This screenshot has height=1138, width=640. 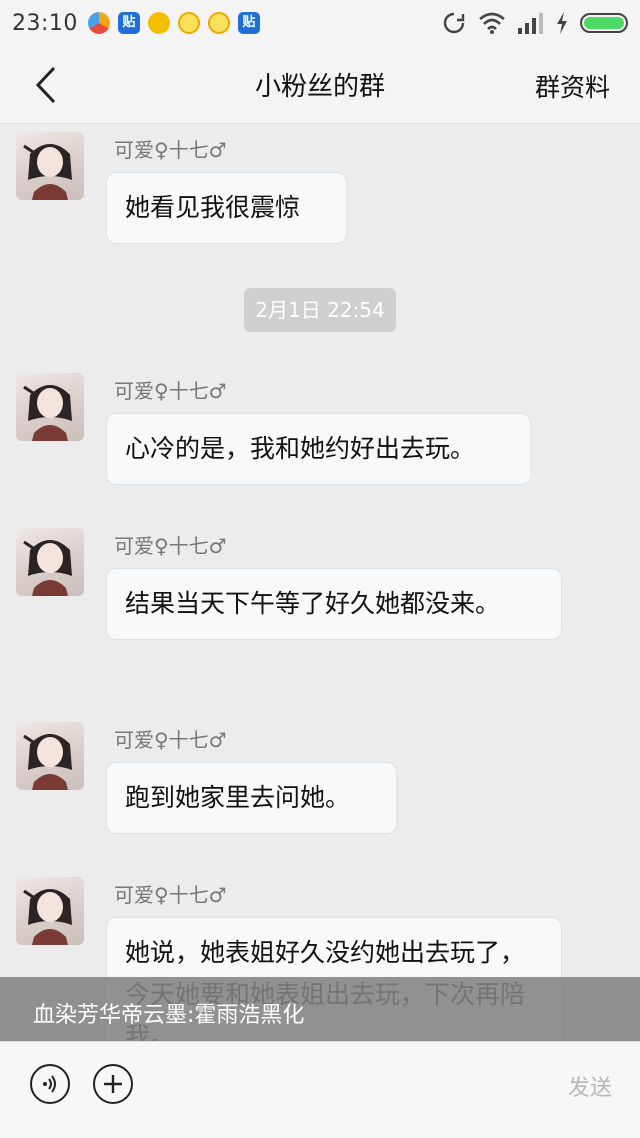 I want to click on status-time: 23:10, so click(x=45, y=23).